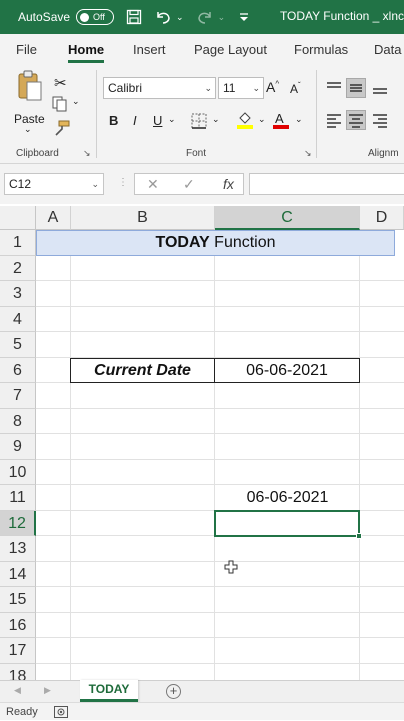 The width and height of the screenshot is (404, 721). Describe the element at coordinates (143, 218) in the screenshot. I see `column-header-b: B` at that location.